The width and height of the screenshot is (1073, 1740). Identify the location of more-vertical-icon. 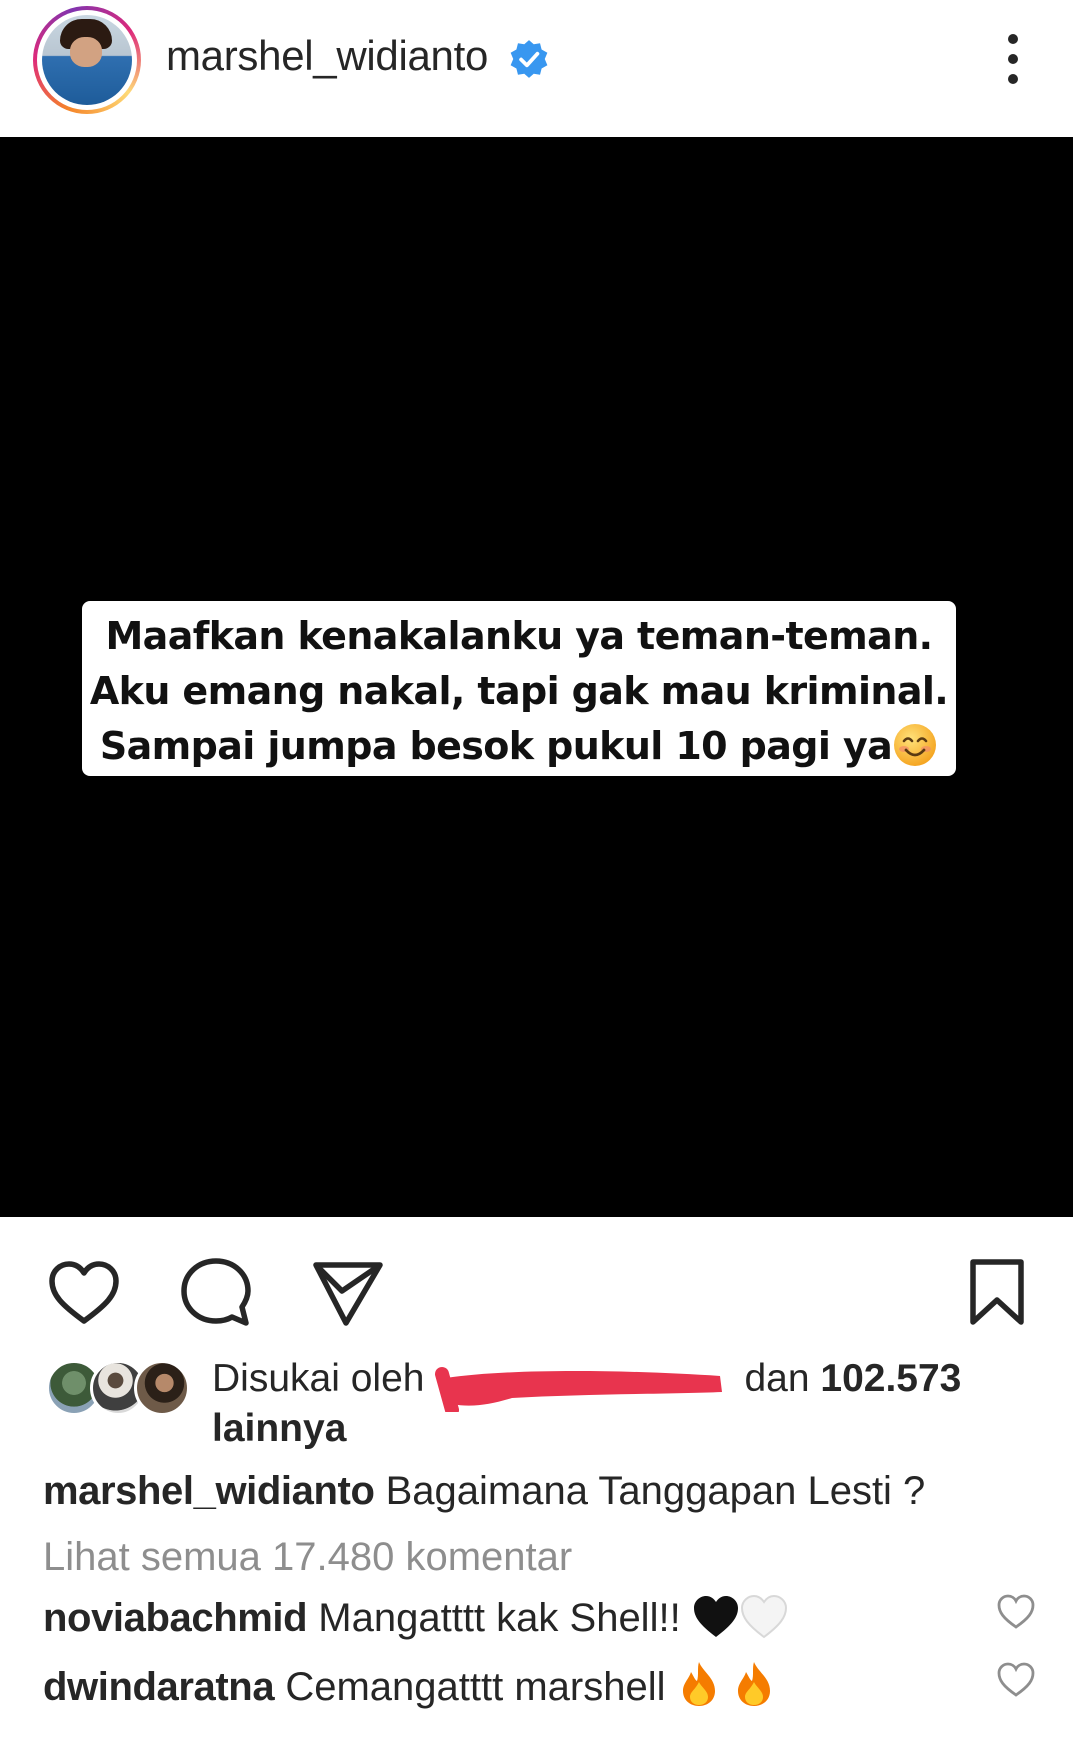
(1013, 59).